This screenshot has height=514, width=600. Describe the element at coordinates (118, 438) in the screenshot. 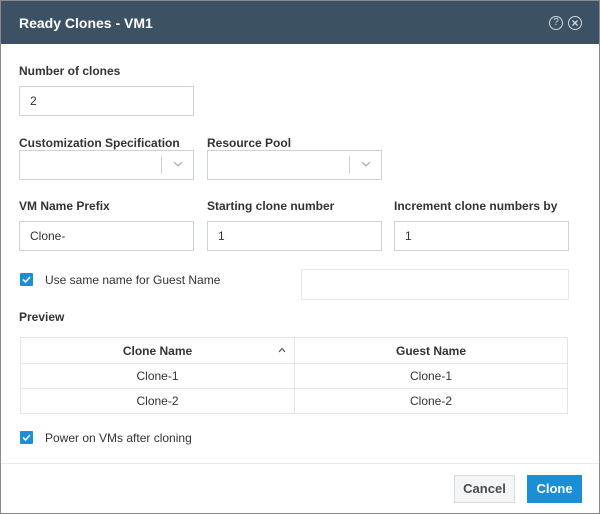

I see `power-on-label: Power on VMs after cloning` at that location.